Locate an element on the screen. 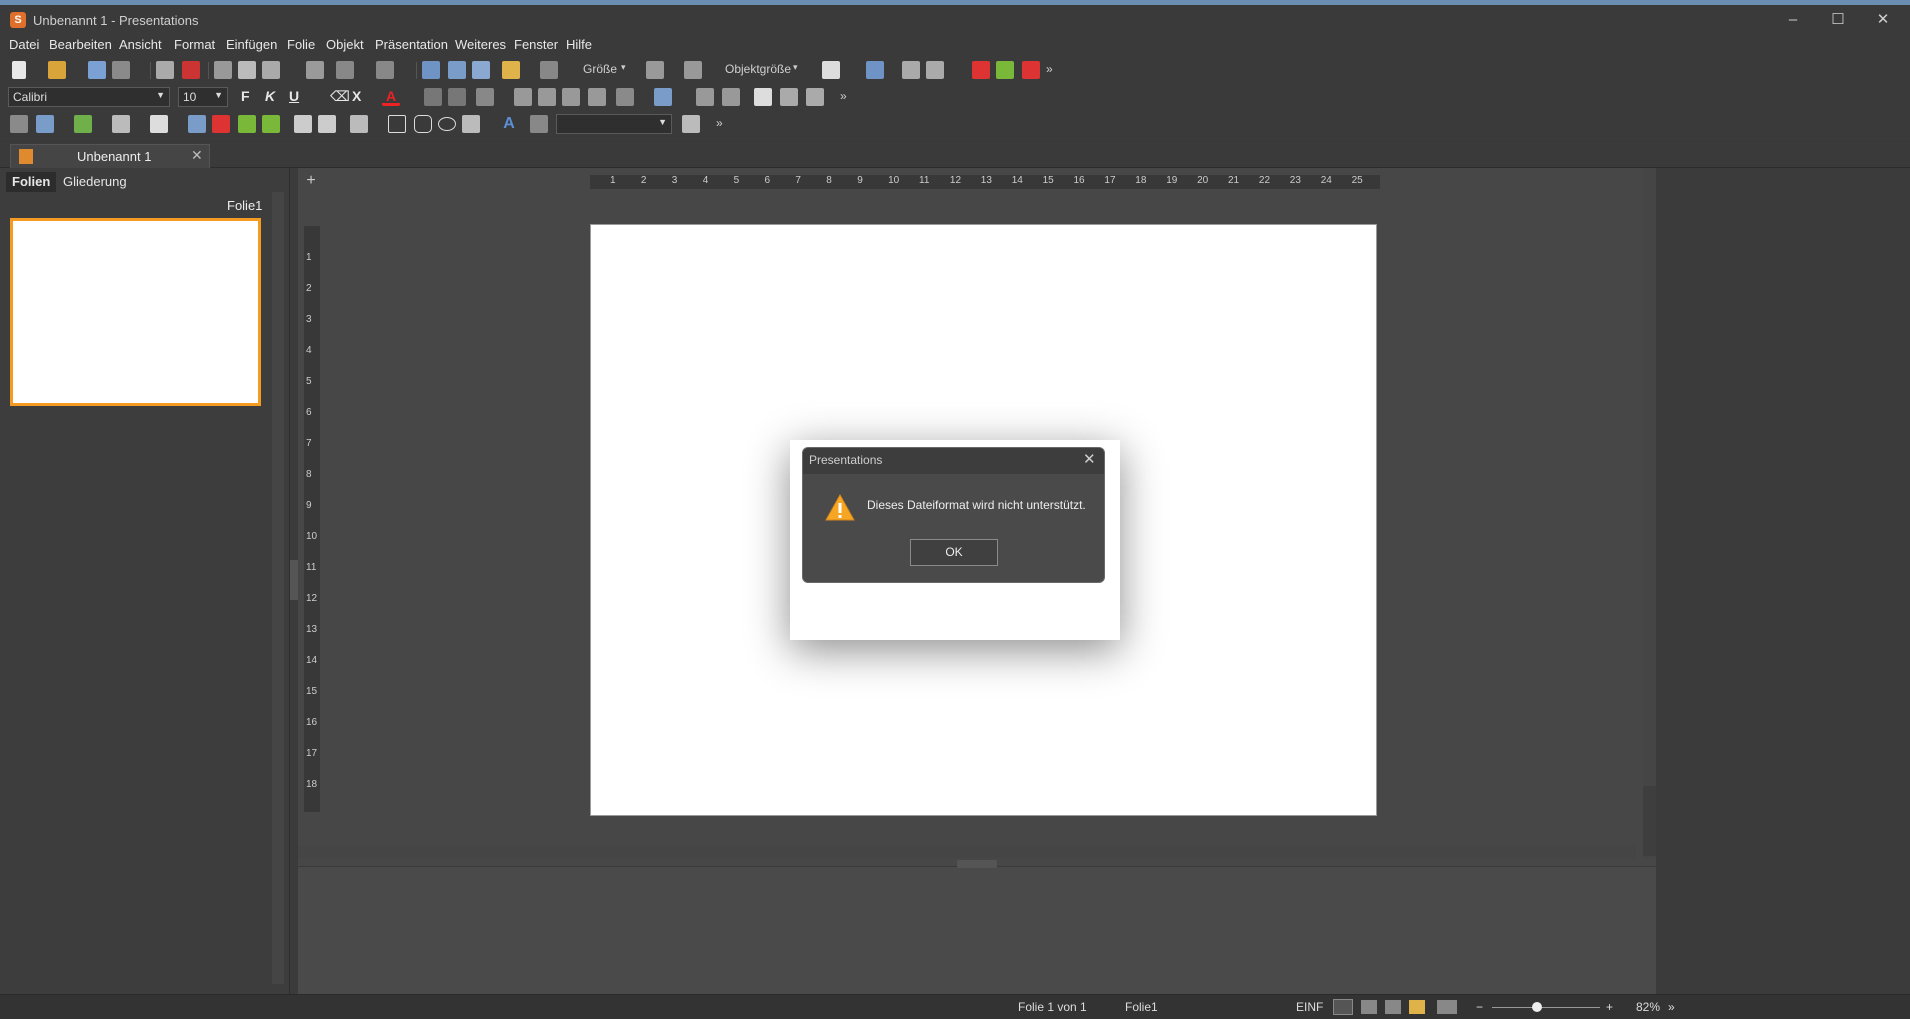 This screenshot has height=1019, width=1910. group-icon is located at coordinates (655, 70).